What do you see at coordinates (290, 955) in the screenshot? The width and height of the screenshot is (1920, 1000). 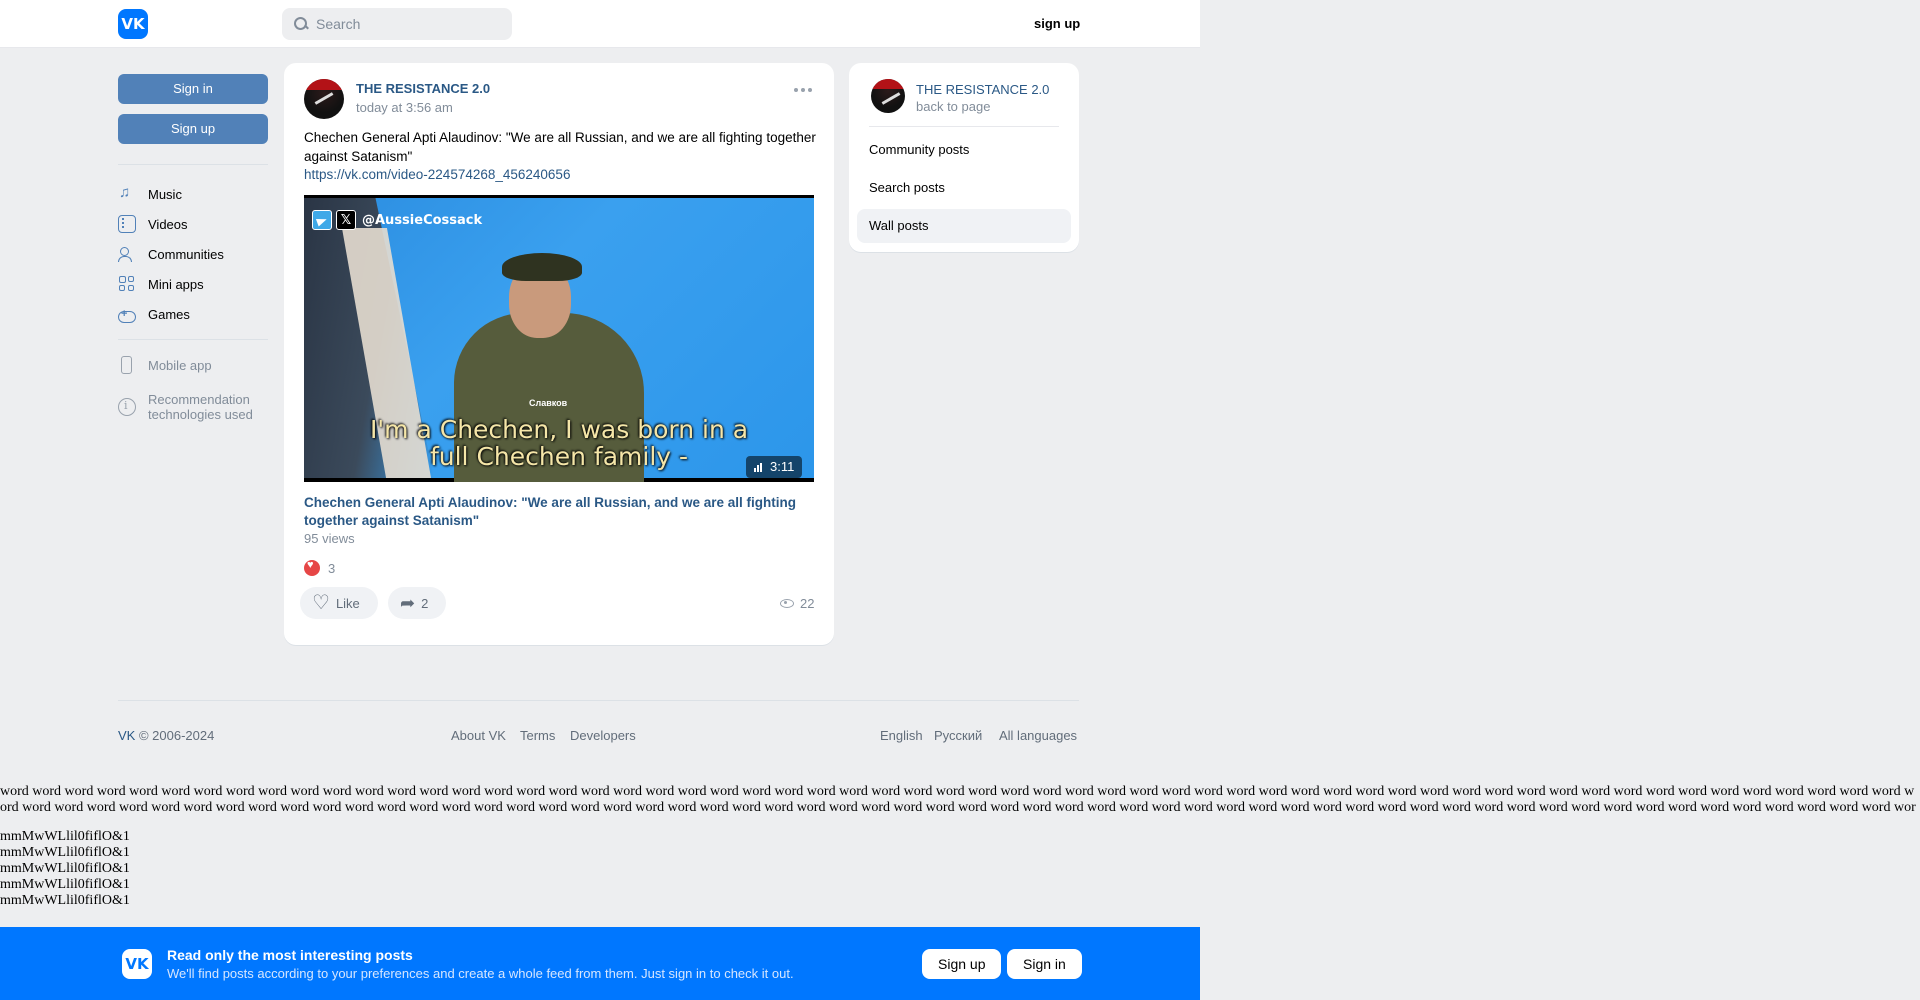 I see `banner-title: Read only the most interesting posts` at bounding box center [290, 955].